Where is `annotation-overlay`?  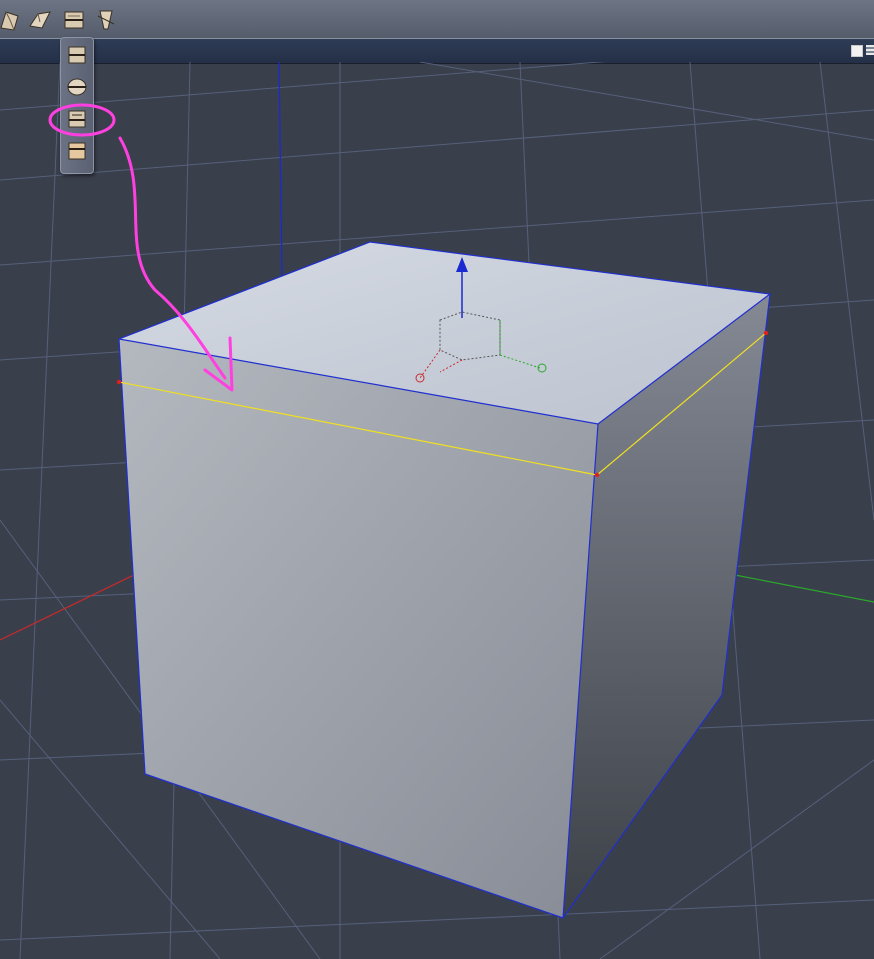 annotation-overlay is located at coordinates (82, 120).